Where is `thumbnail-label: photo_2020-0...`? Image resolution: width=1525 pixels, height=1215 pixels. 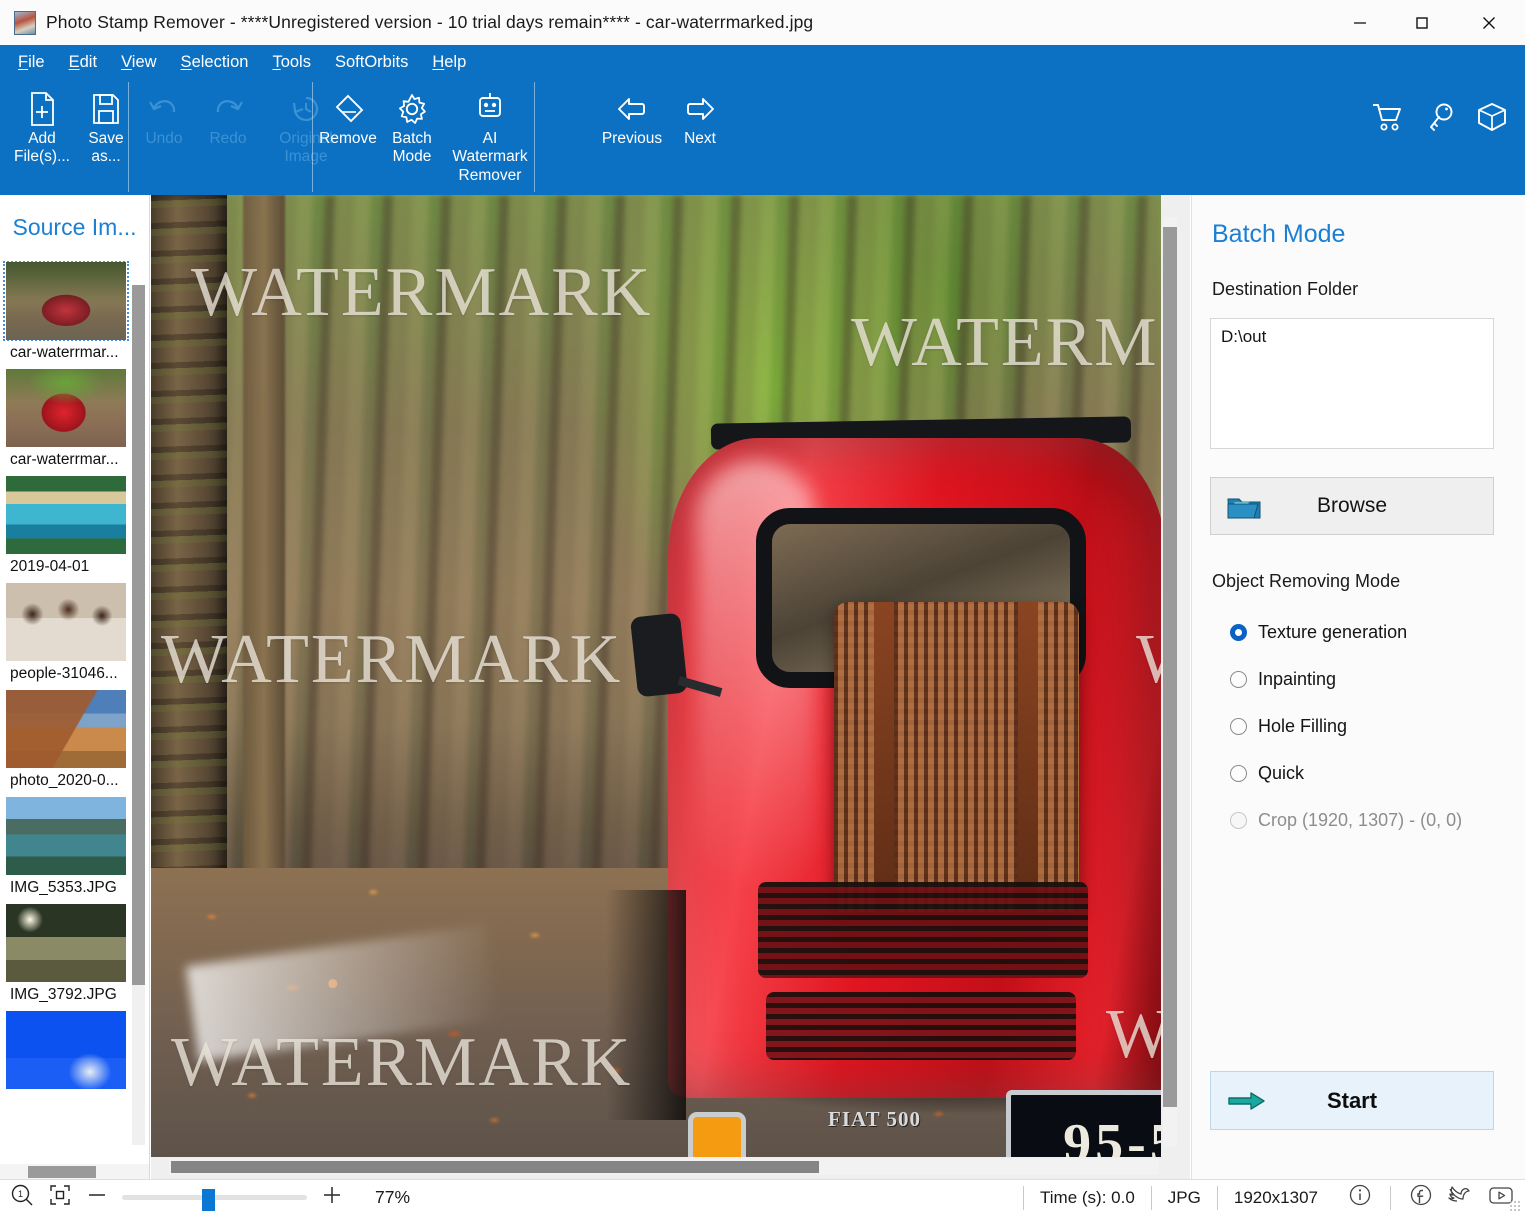
thumbnail-label: photo_2020-0... is located at coordinates (64, 780).